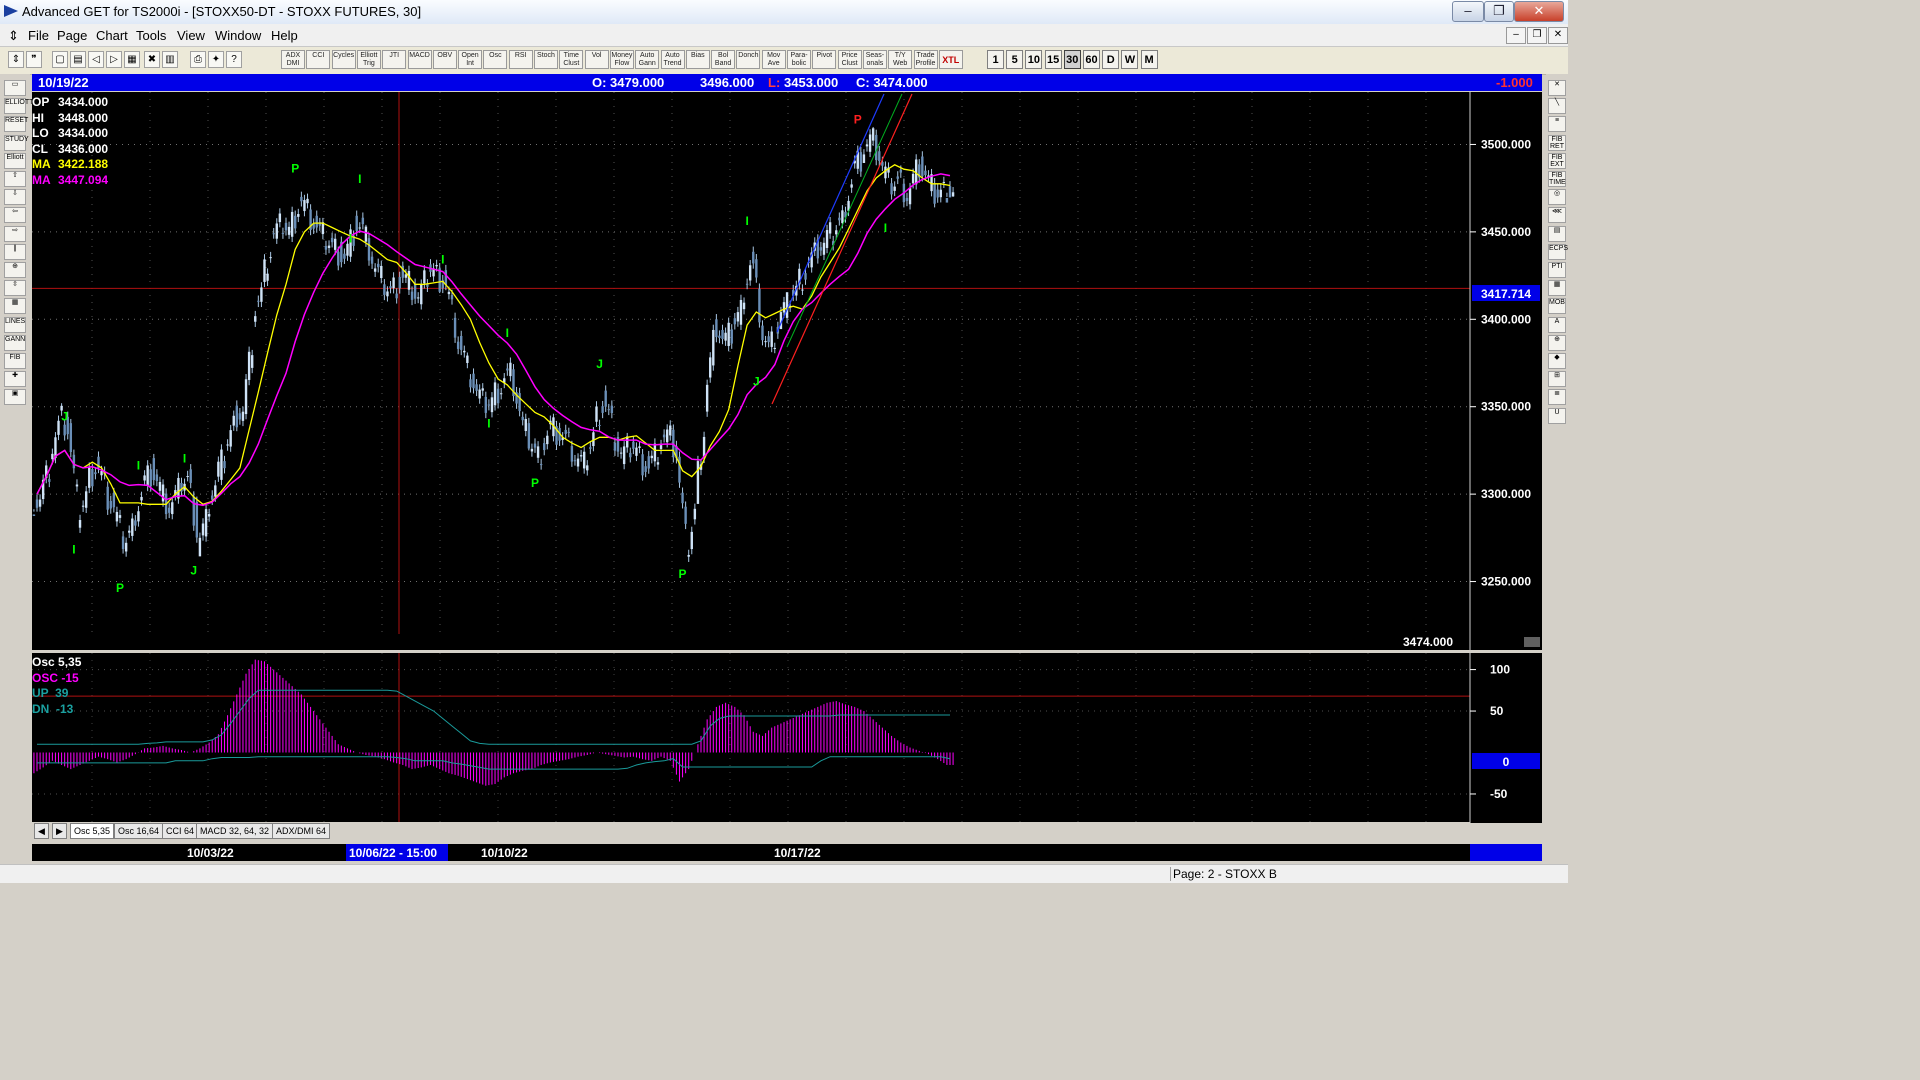  I want to click on left-tool-8: ⇨, so click(15, 233).